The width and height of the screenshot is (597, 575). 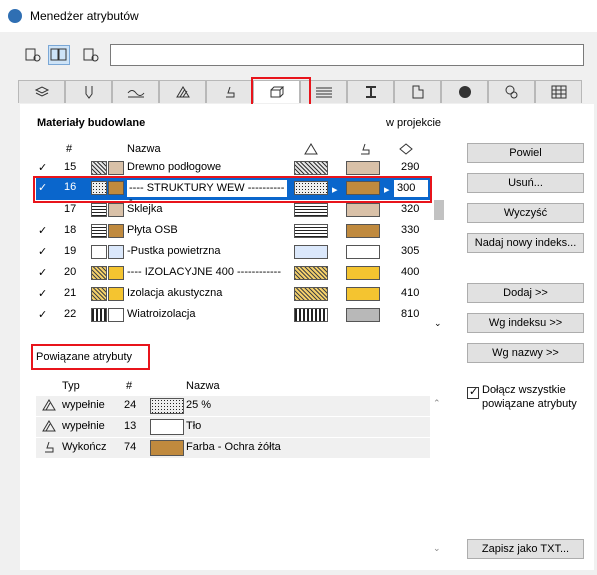 What do you see at coordinates (437, 403) in the screenshot?
I see `scroll-up-icon: ⌃` at bounding box center [437, 403].